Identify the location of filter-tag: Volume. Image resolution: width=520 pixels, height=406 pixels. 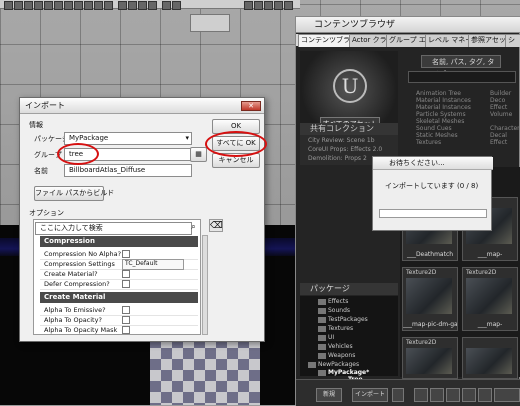
(501, 114).